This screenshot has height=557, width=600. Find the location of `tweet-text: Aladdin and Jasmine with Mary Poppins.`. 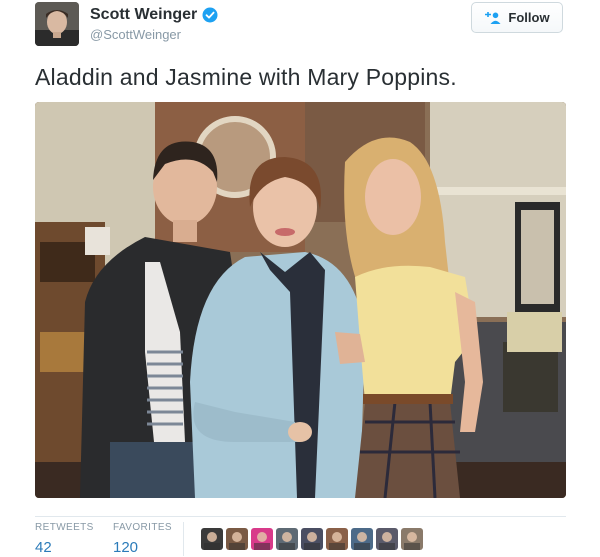

tweet-text: Aladdin and Jasmine with Mary Poppins. is located at coordinates (246, 77).